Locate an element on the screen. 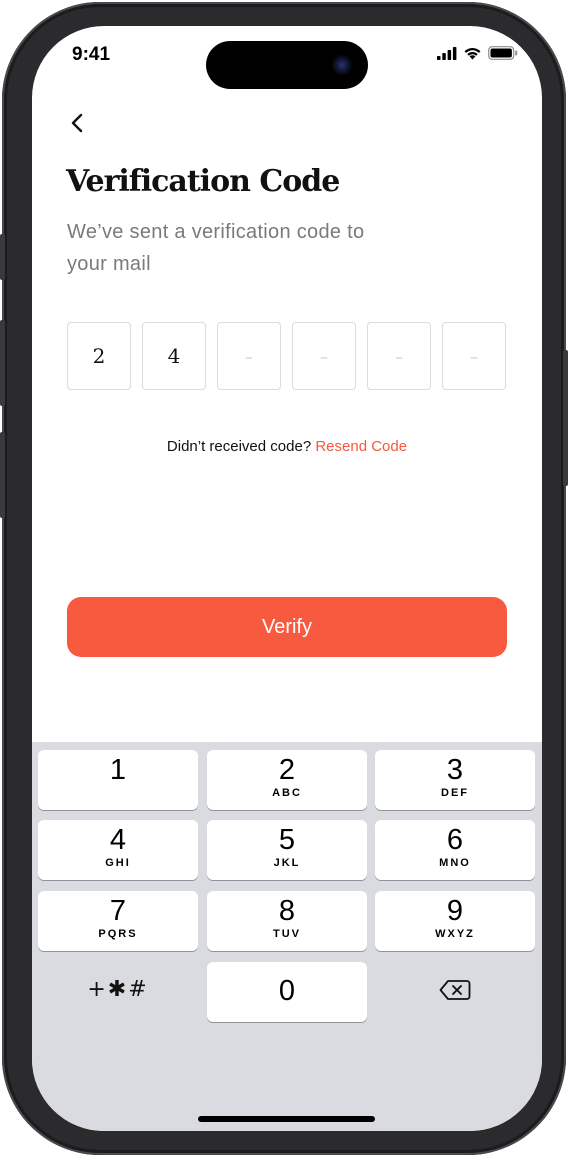 The image size is (568, 1157). key-letters: ABC is located at coordinates (287, 793).